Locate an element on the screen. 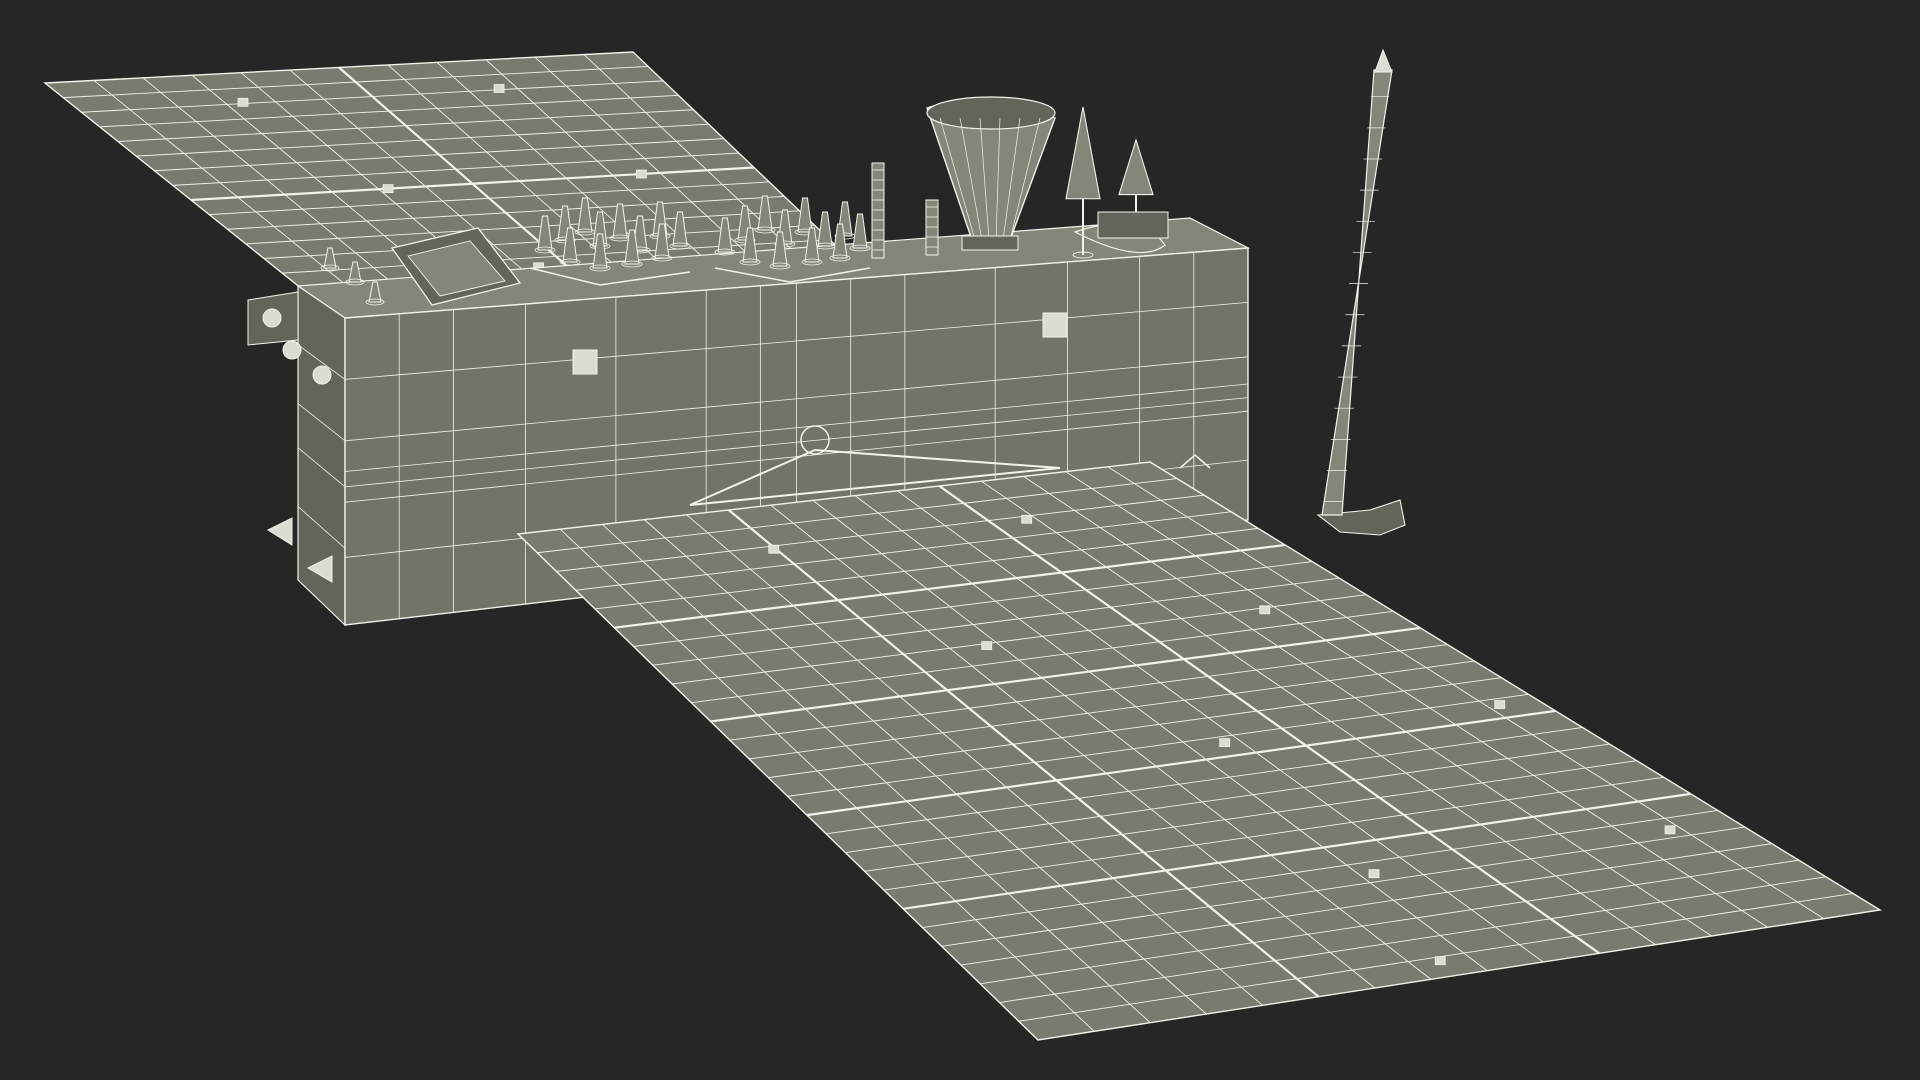 This screenshot has height=1080, width=1920. mast-antenna is located at coordinates (1361, 292).